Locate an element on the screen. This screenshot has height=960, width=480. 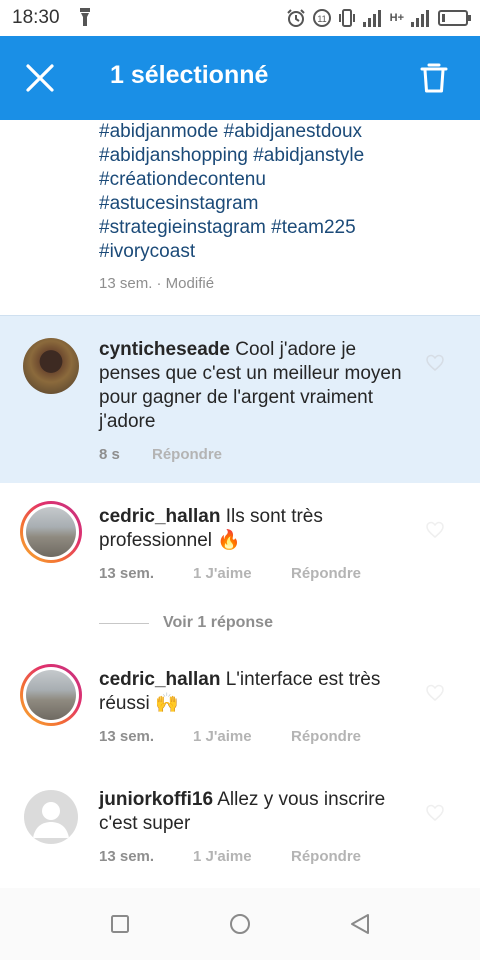
system-nav-bar is located at coordinates (240, 924).